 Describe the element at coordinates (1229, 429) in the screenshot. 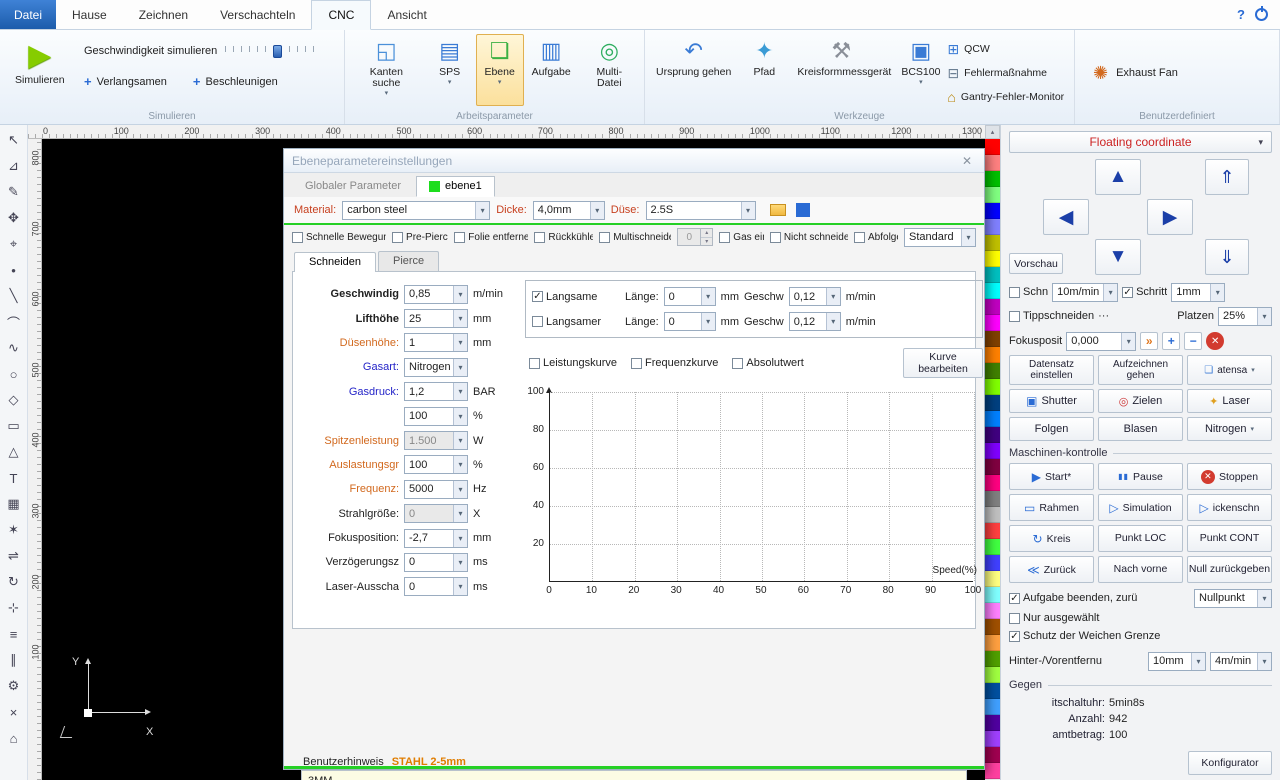

I see `nitrogen-dropdown-button: Nitrogen` at that location.